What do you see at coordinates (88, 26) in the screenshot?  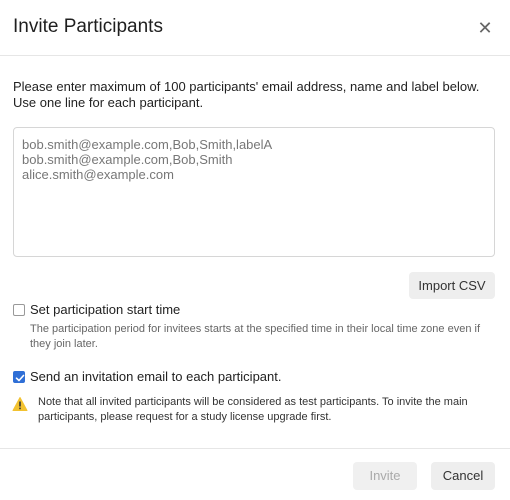 I see `dialog-title: Invite Participants` at bounding box center [88, 26].